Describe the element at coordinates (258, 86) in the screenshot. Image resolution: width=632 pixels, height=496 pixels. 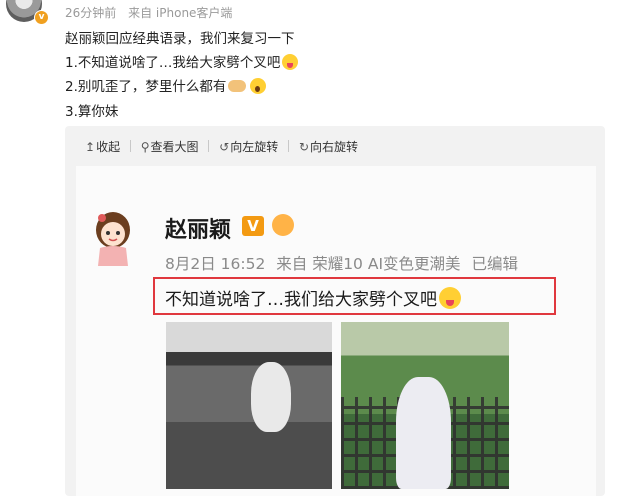
I see `shock-emoji-icon` at that location.